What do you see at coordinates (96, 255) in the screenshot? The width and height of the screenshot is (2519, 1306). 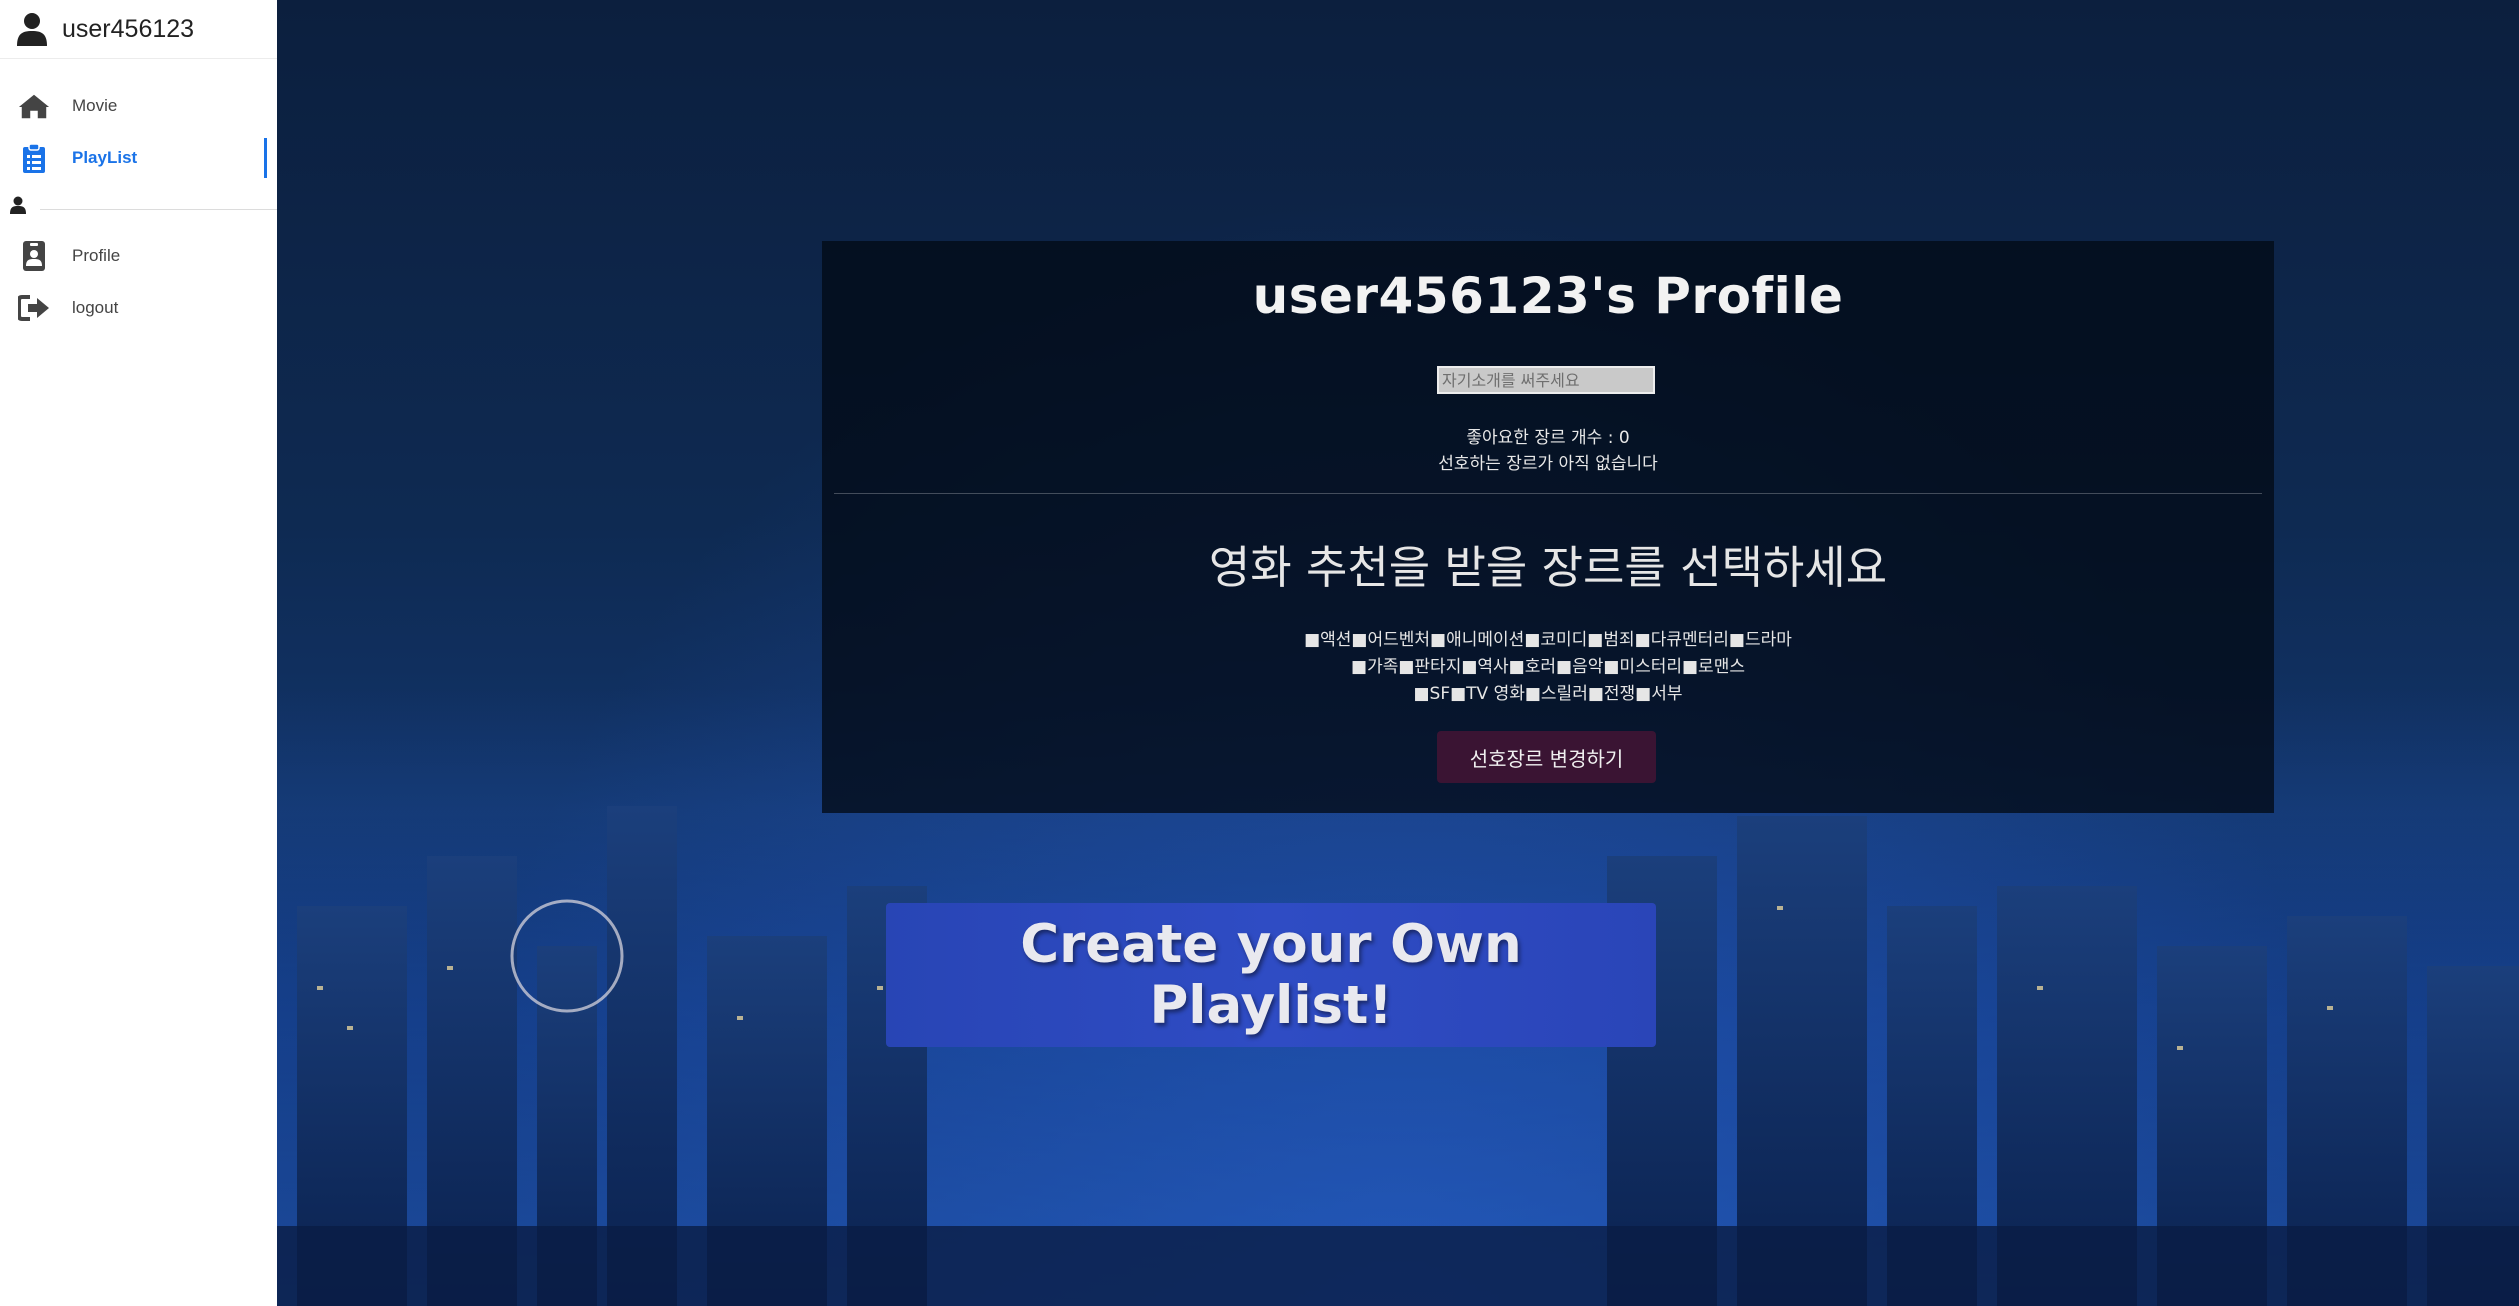 I see `sidebar-item-label: Profile` at bounding box center [96, 255].